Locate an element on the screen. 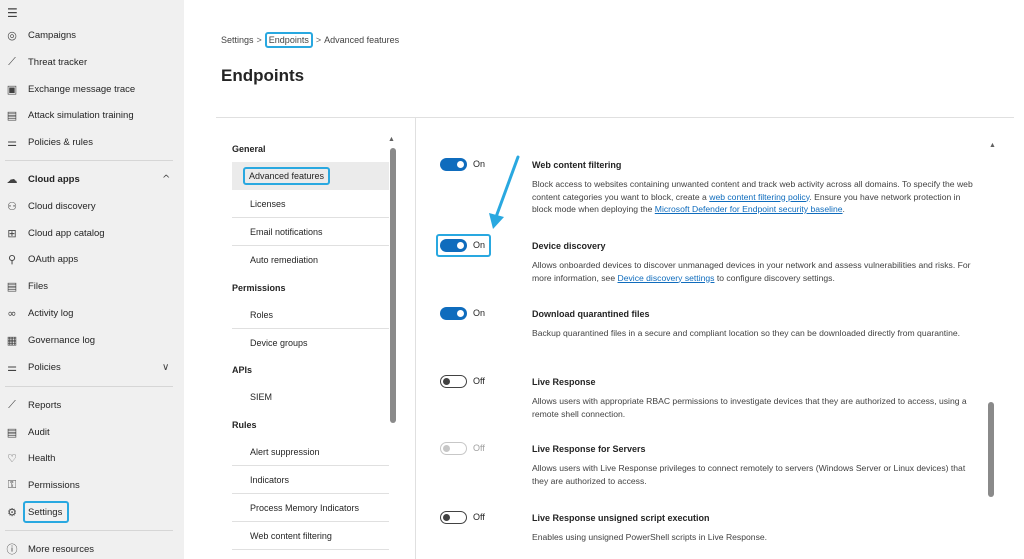  subnav-item-process-memory-indicators: Process Memory Indicators is located at coordinates (310, 508).